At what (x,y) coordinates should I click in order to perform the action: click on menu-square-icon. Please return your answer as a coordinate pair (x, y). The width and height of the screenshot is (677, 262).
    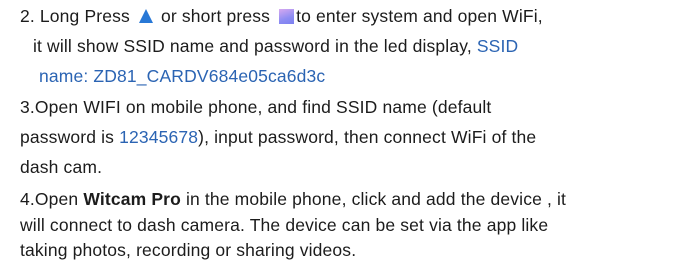
    Looking at the image, I should click on (287, 16).